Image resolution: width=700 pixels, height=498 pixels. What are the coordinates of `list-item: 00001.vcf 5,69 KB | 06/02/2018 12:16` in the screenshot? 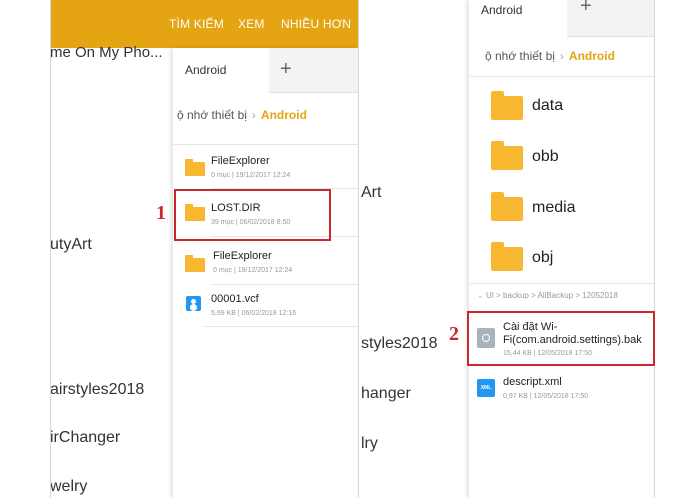 It's located at (265, 306).